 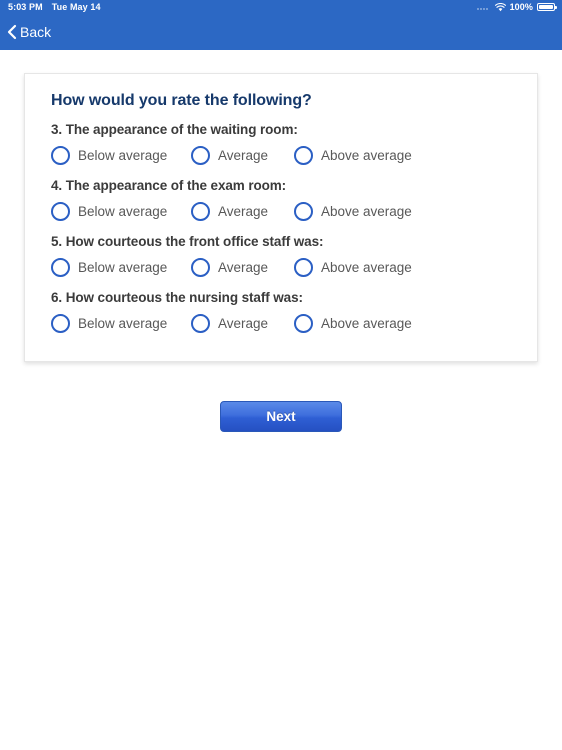 I want to click on status-date: Tue May 14, so click(x=76, y=7).